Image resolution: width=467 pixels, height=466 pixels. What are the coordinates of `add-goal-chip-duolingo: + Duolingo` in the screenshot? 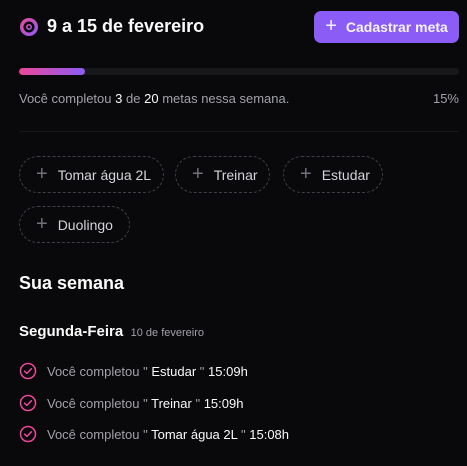 It's located at (74, 224).